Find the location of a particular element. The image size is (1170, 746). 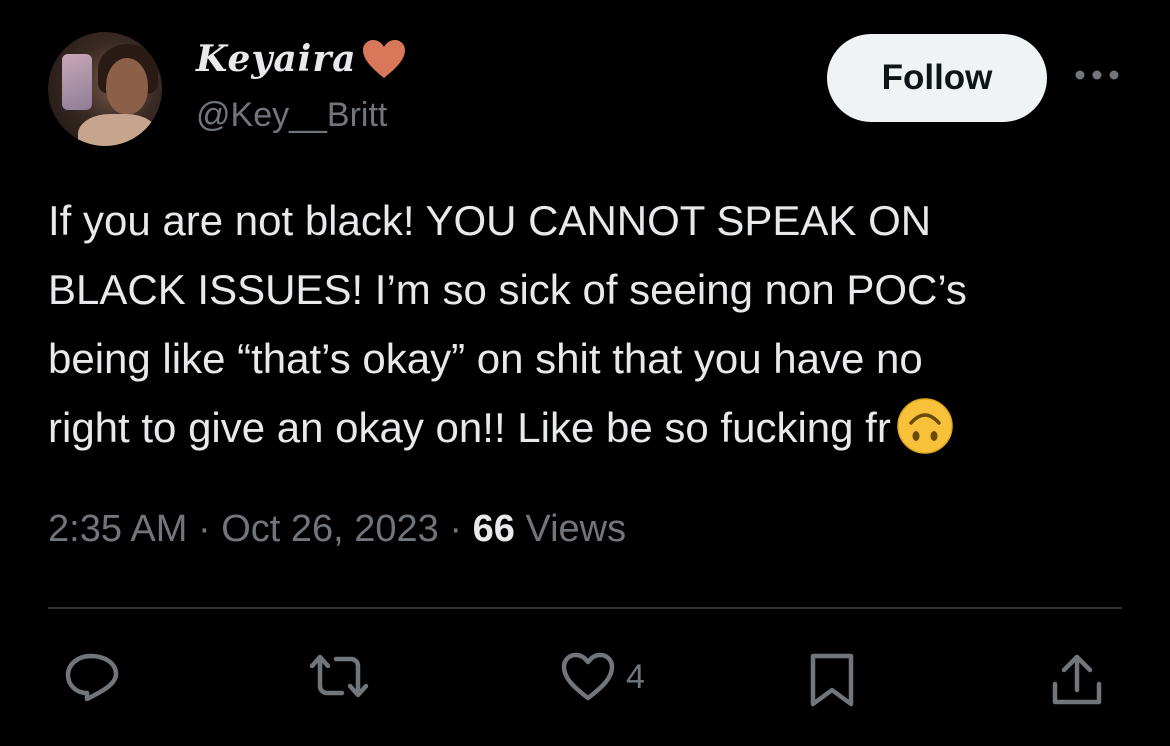

views-count: 66 is located at coordinates (493, 529).